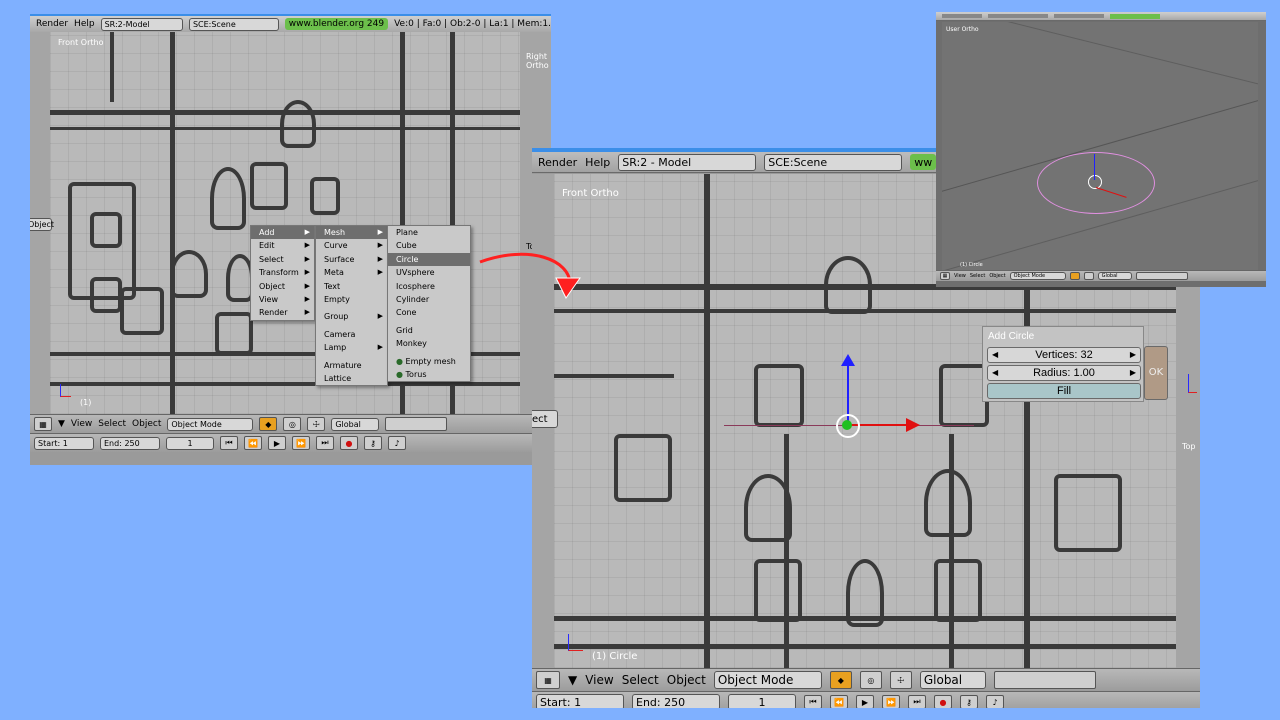 This screenshot has width=1280, height=720. What do you see at coordinates (282, 245) in the screenshot?
I see `menu-item-edit: Edit ▶` at bounding box center [282, 245].